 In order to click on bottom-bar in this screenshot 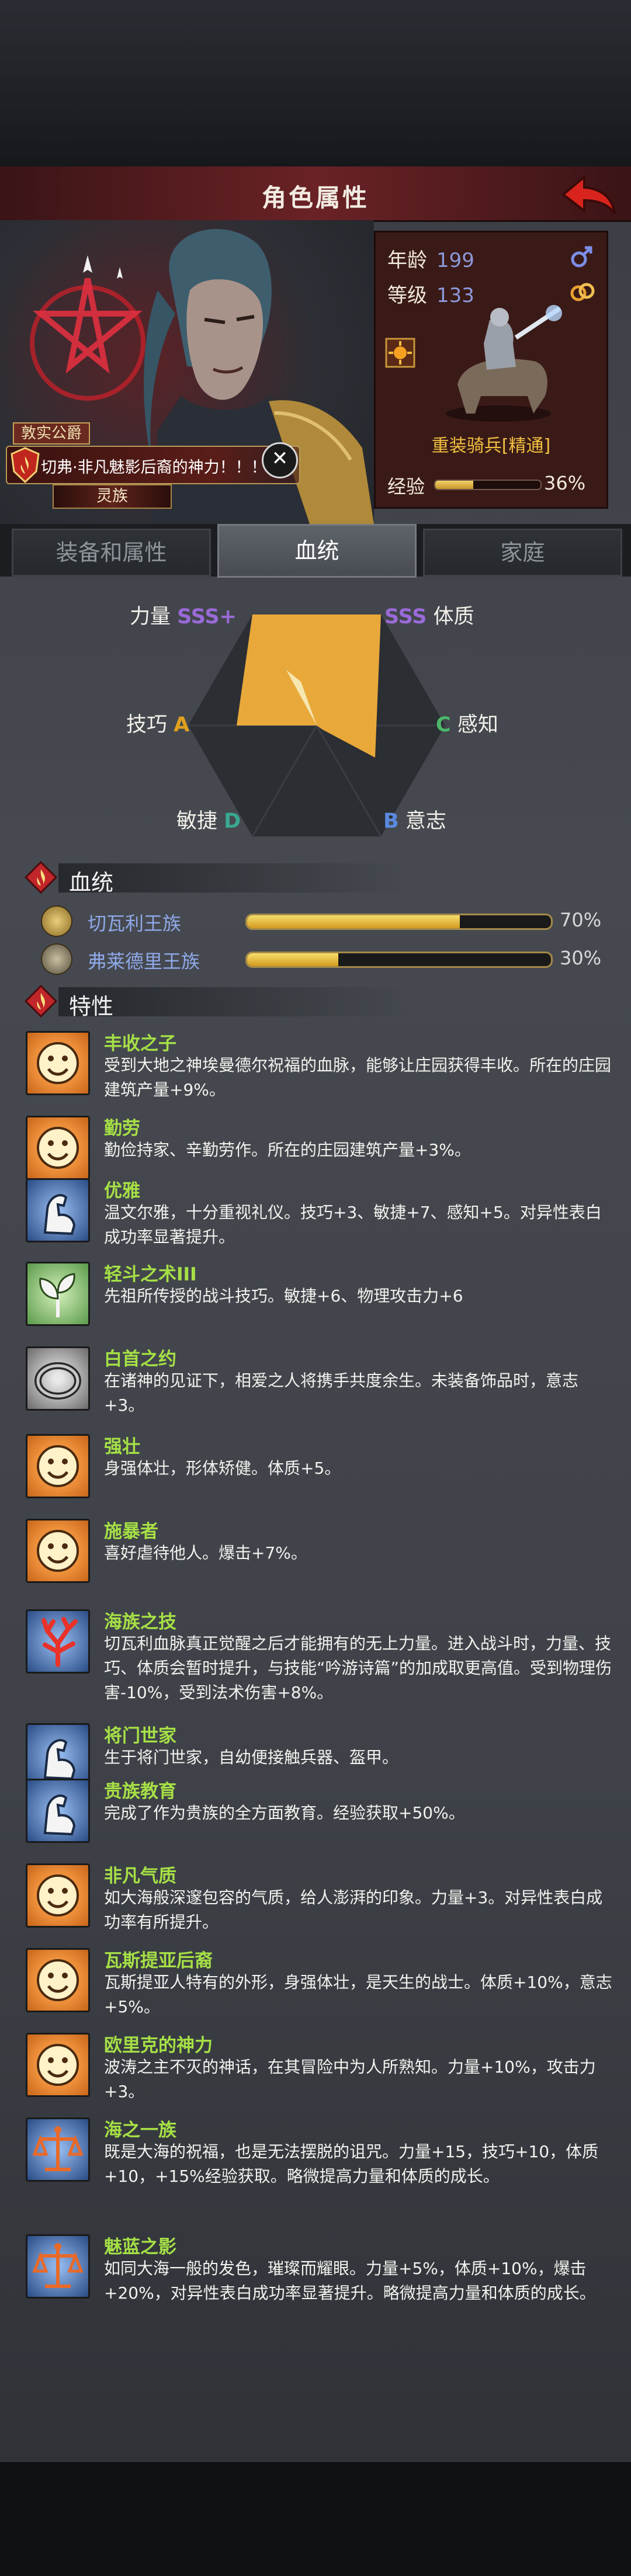, I will do `click(315, 2519)`.